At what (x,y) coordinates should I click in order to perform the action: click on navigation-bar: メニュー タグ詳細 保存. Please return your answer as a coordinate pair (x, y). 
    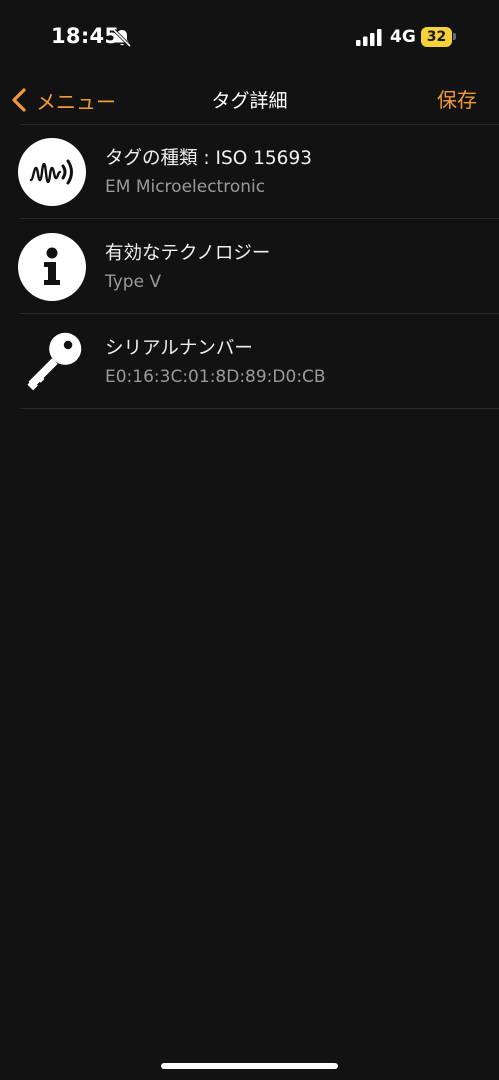
    Looking at the image, I should click on (249, 100).